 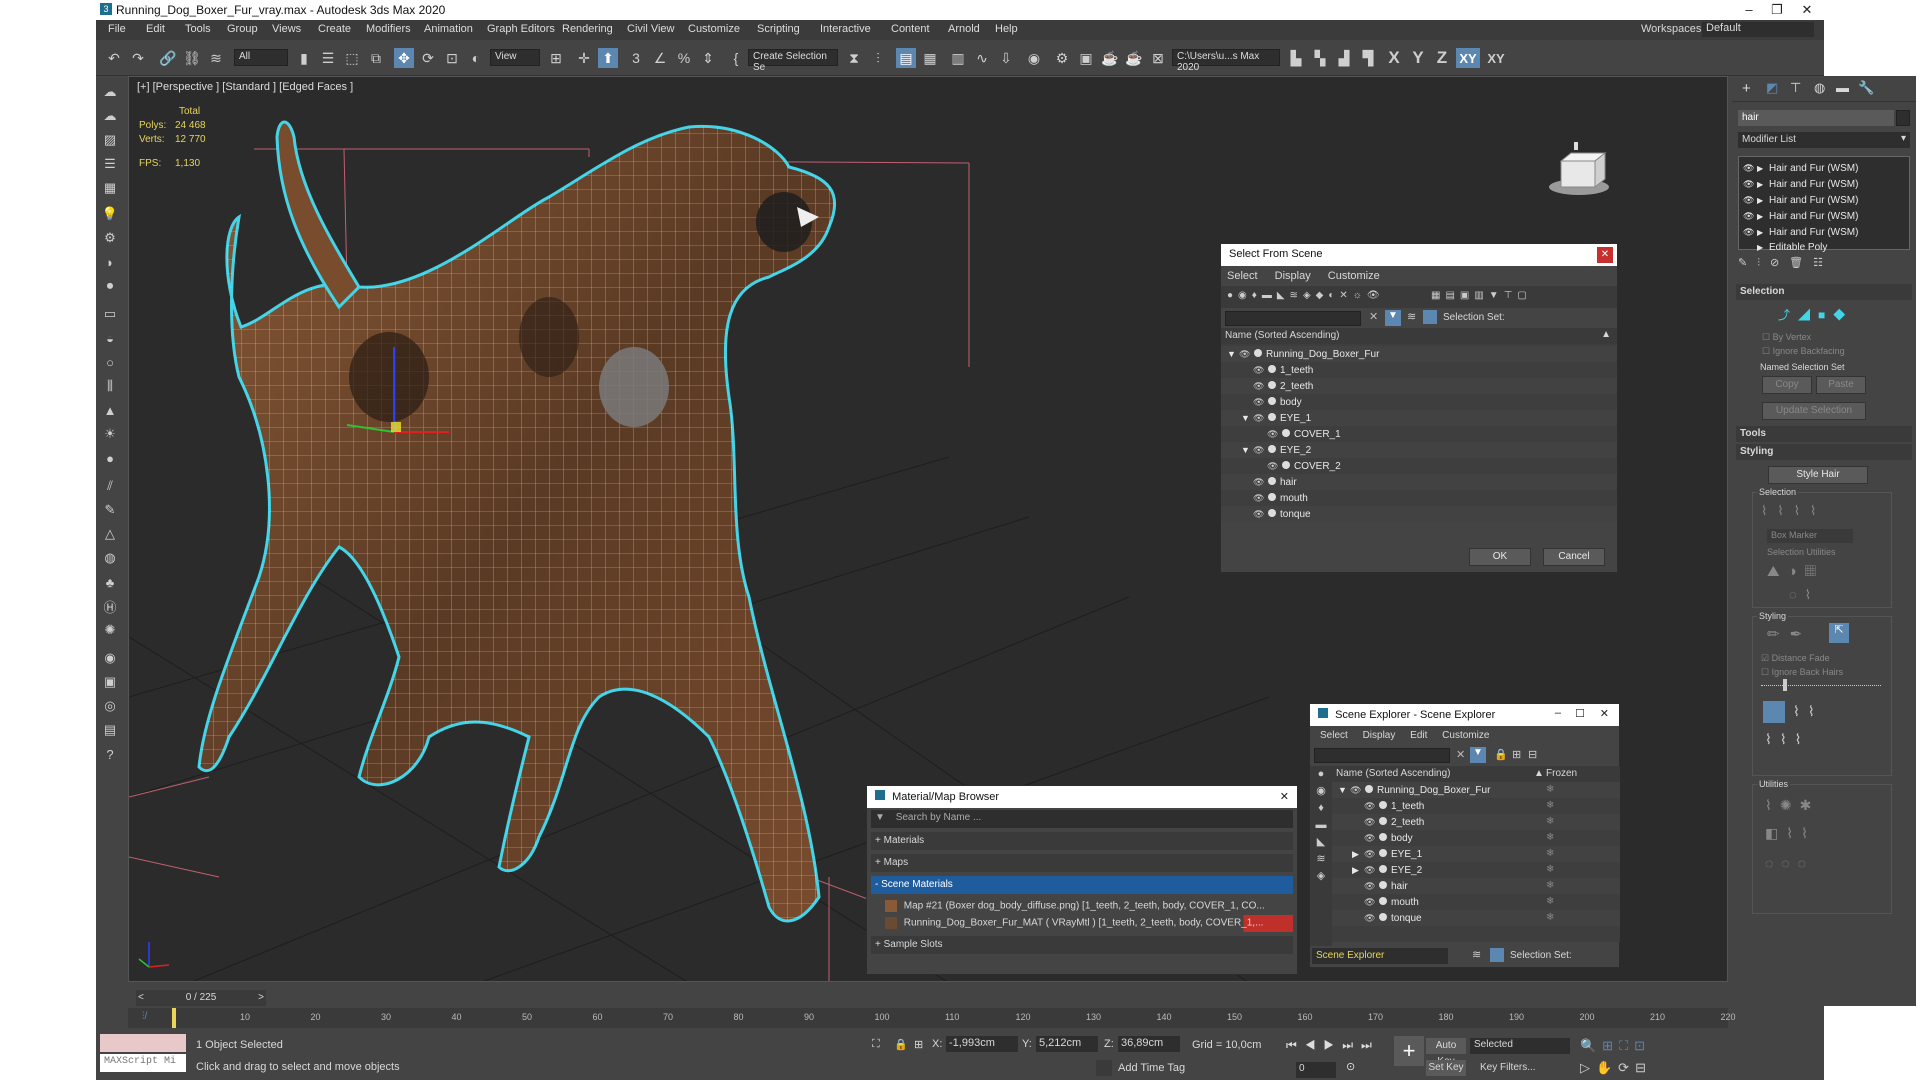 I want to click on expand-arrow-icon: ▼, so click(x=1247, y=450).